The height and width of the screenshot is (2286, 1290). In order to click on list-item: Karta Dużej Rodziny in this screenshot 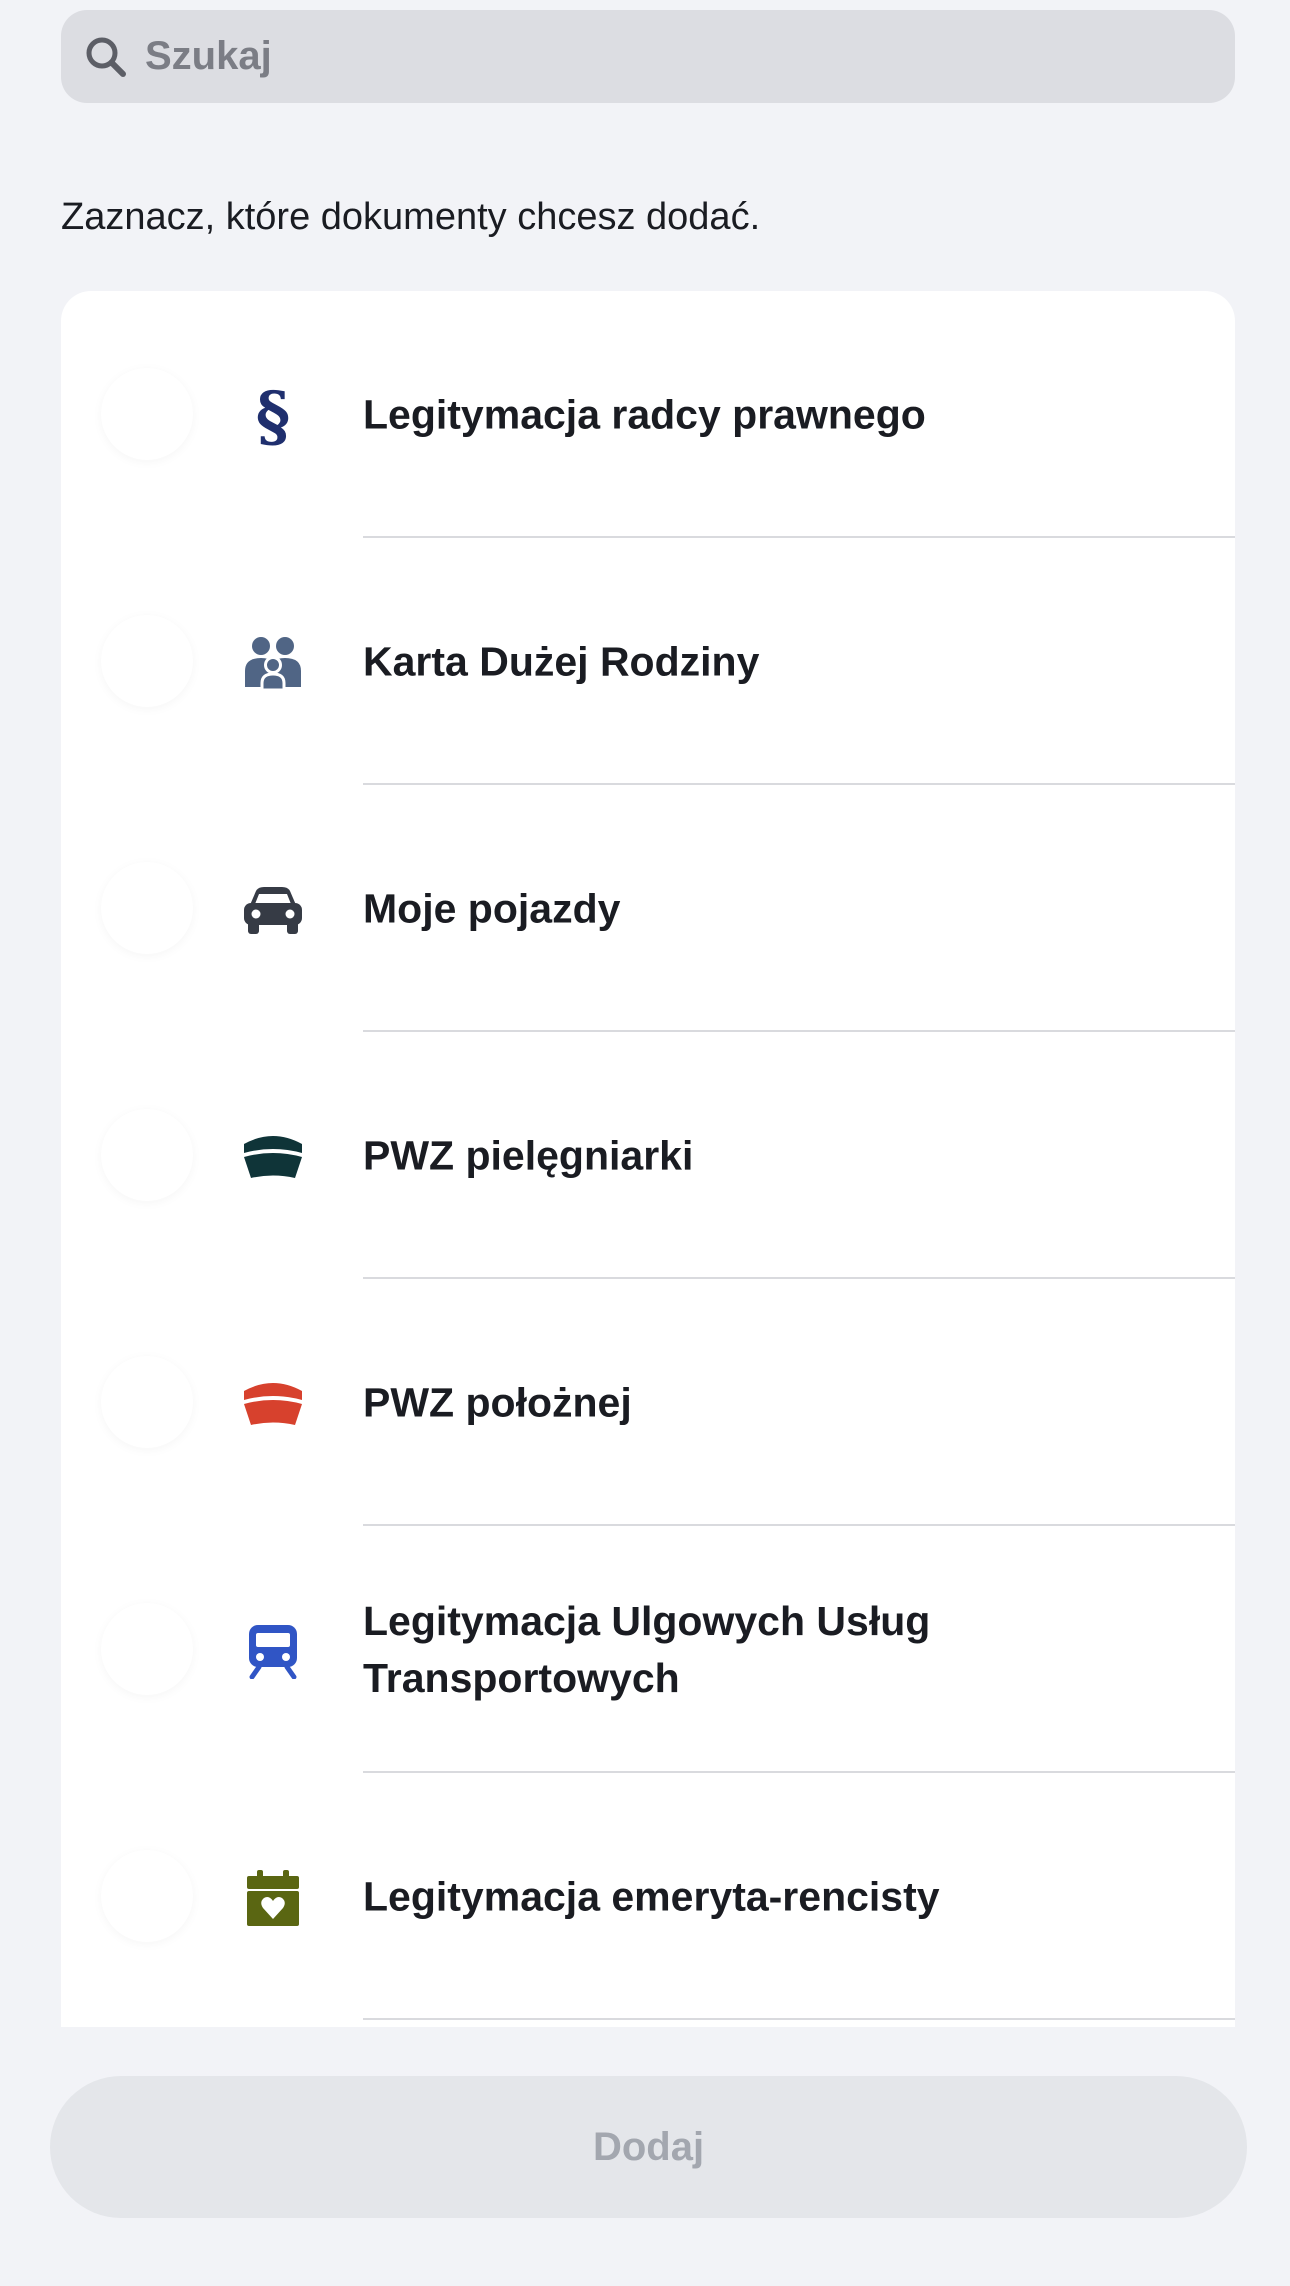, I will do `click(648, 661)`.